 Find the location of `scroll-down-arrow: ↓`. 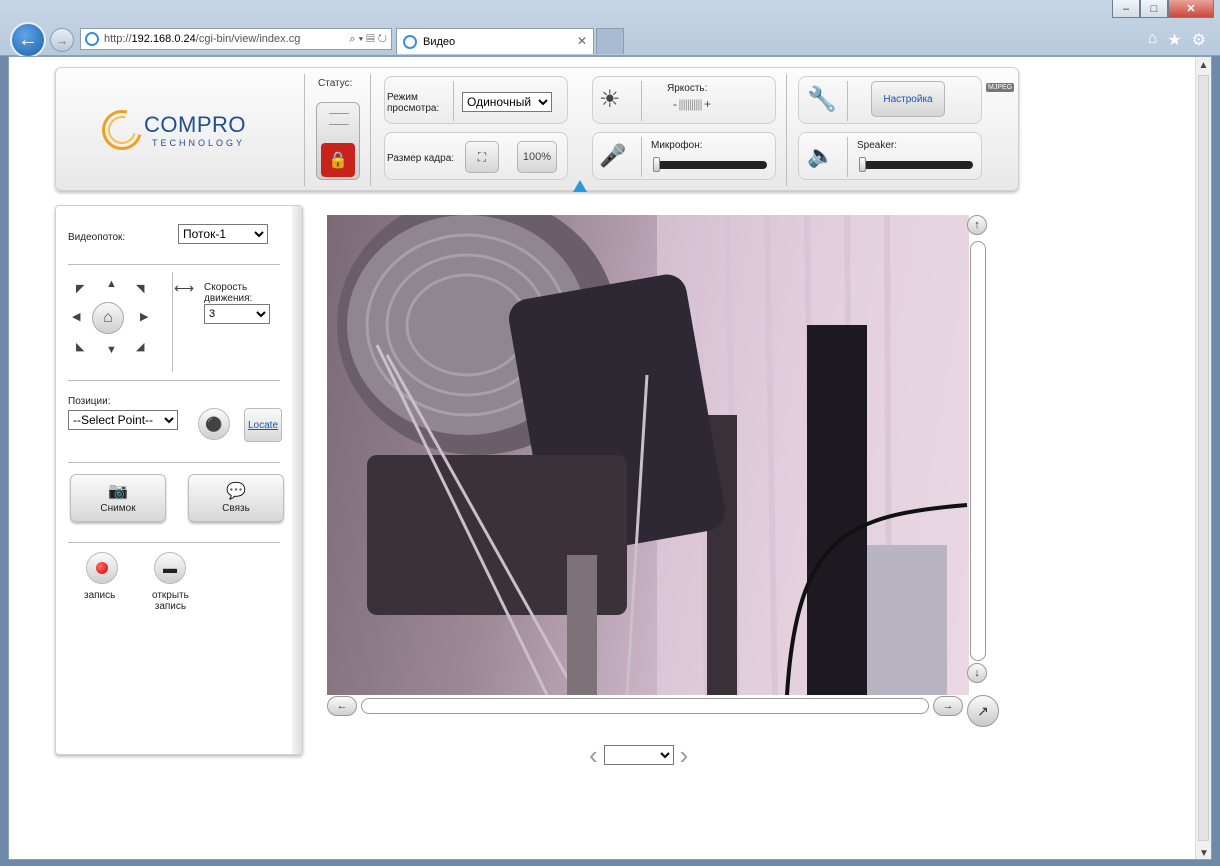

scroll-down-arrow: ↓ is located at coordinates (977, 673).